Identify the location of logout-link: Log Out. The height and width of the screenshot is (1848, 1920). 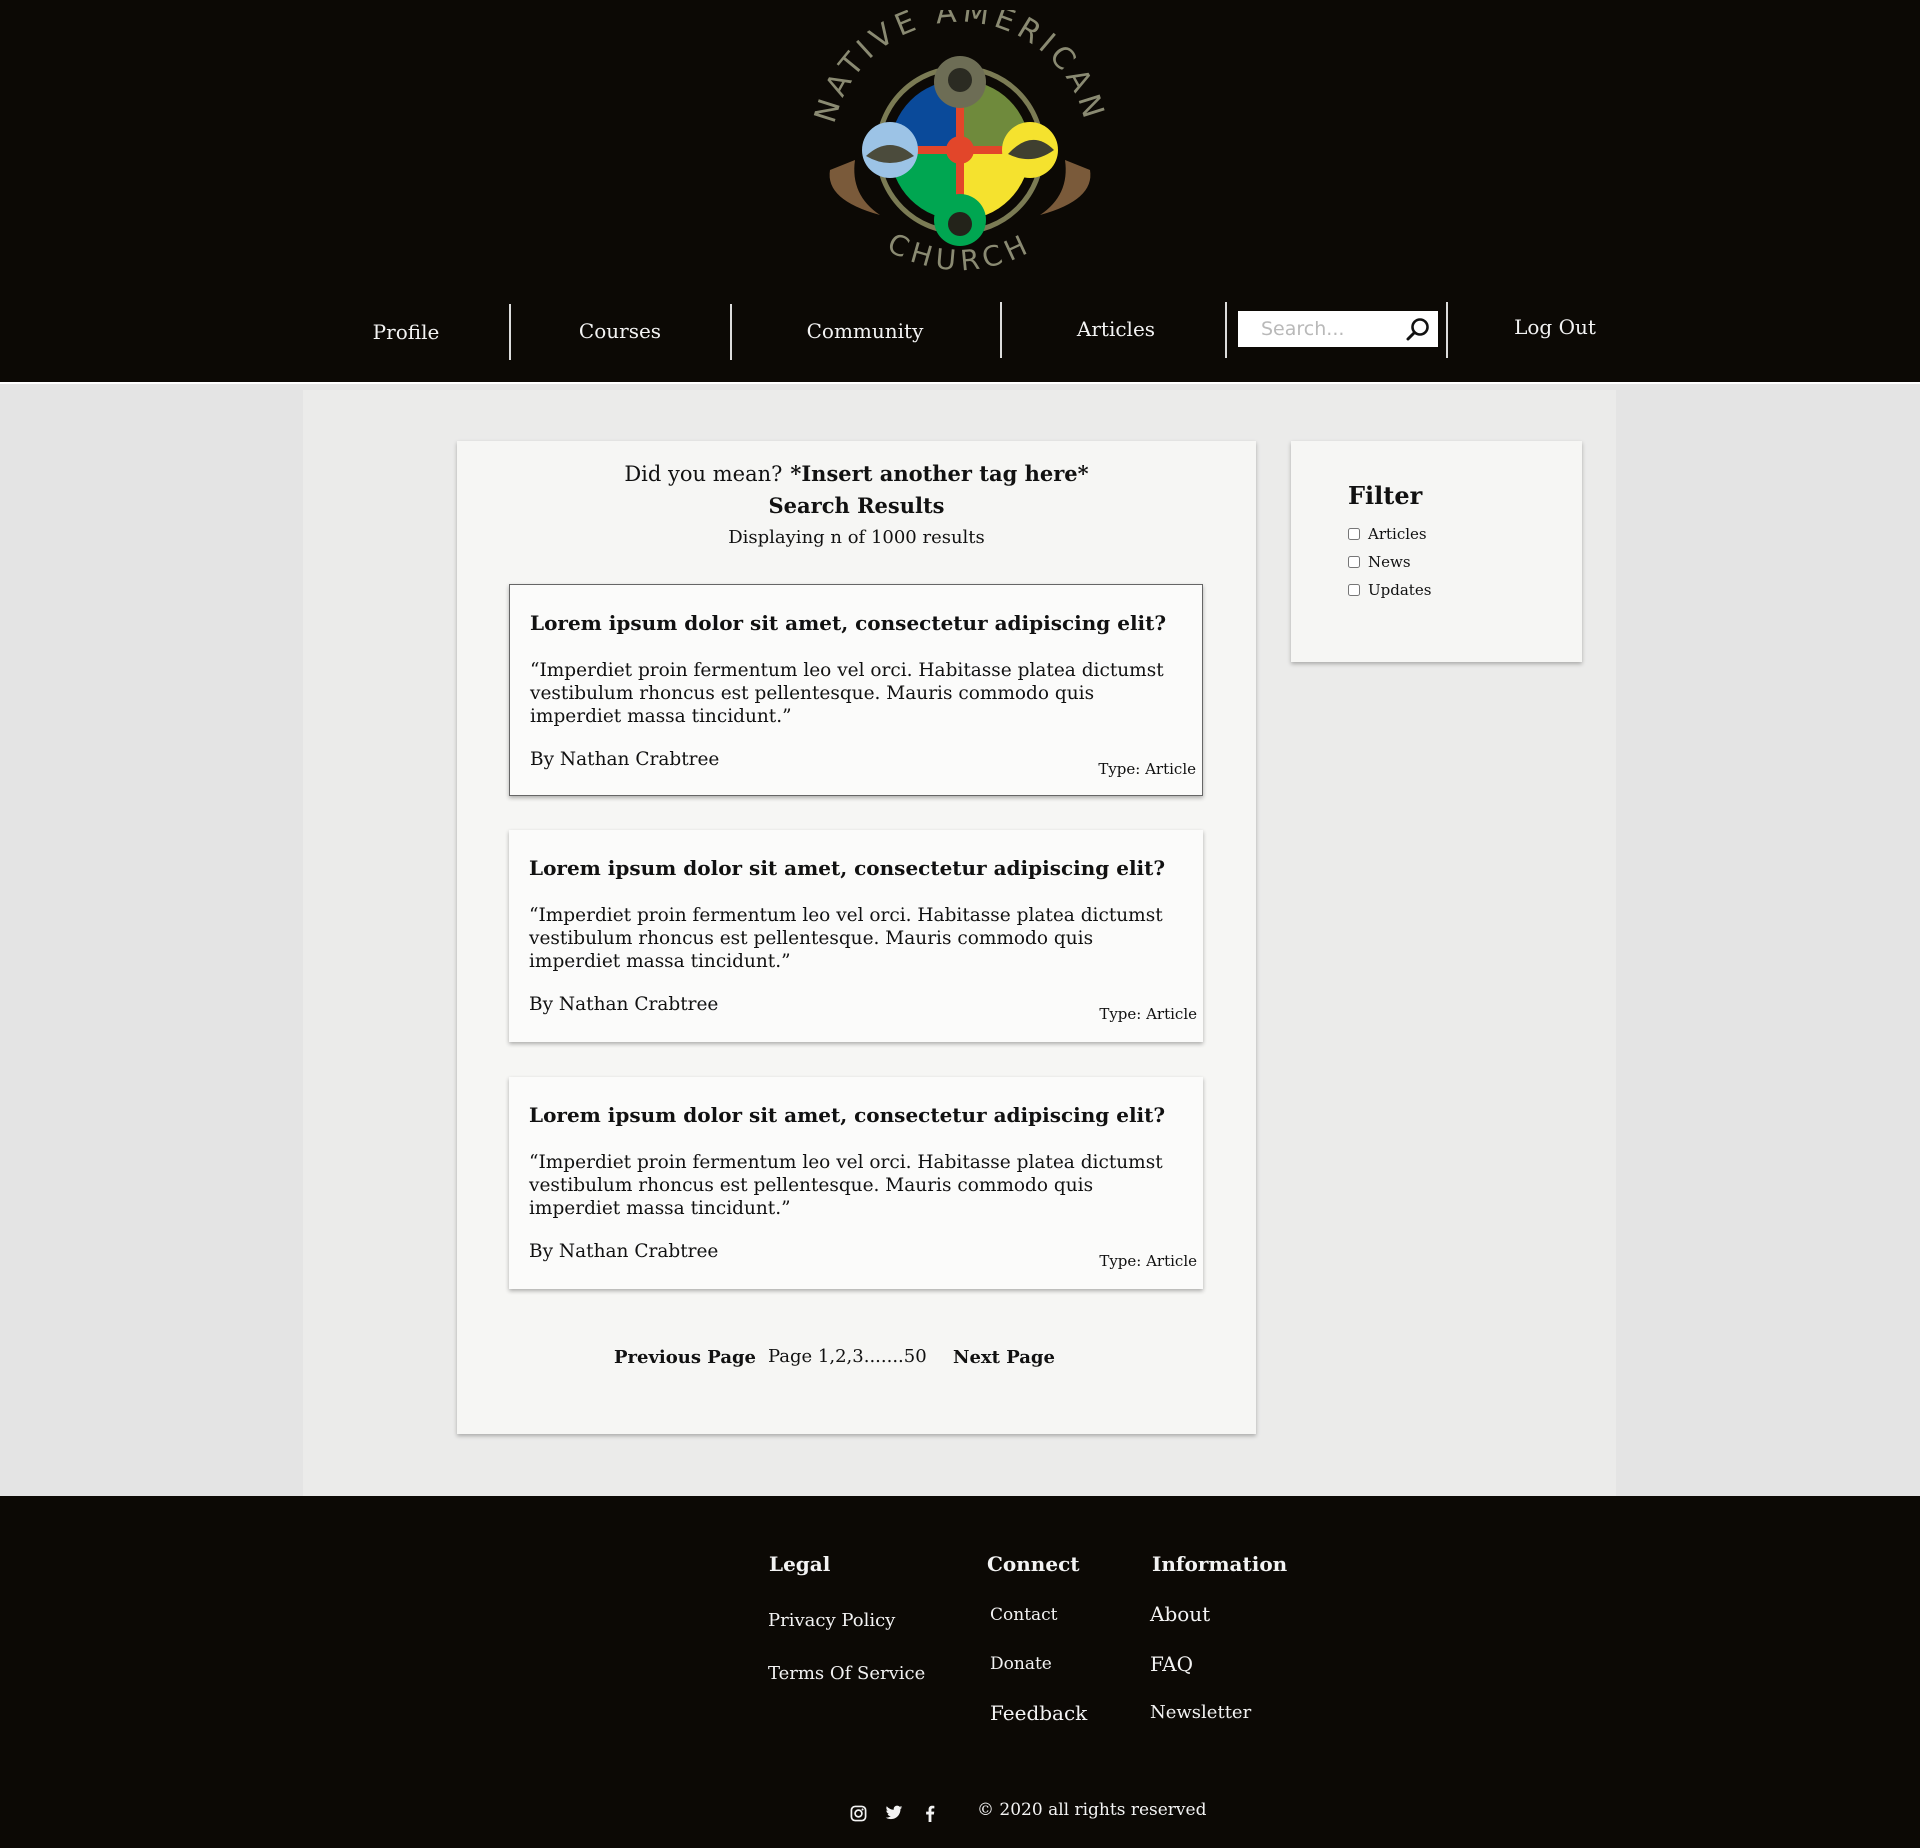
(1555, 327).